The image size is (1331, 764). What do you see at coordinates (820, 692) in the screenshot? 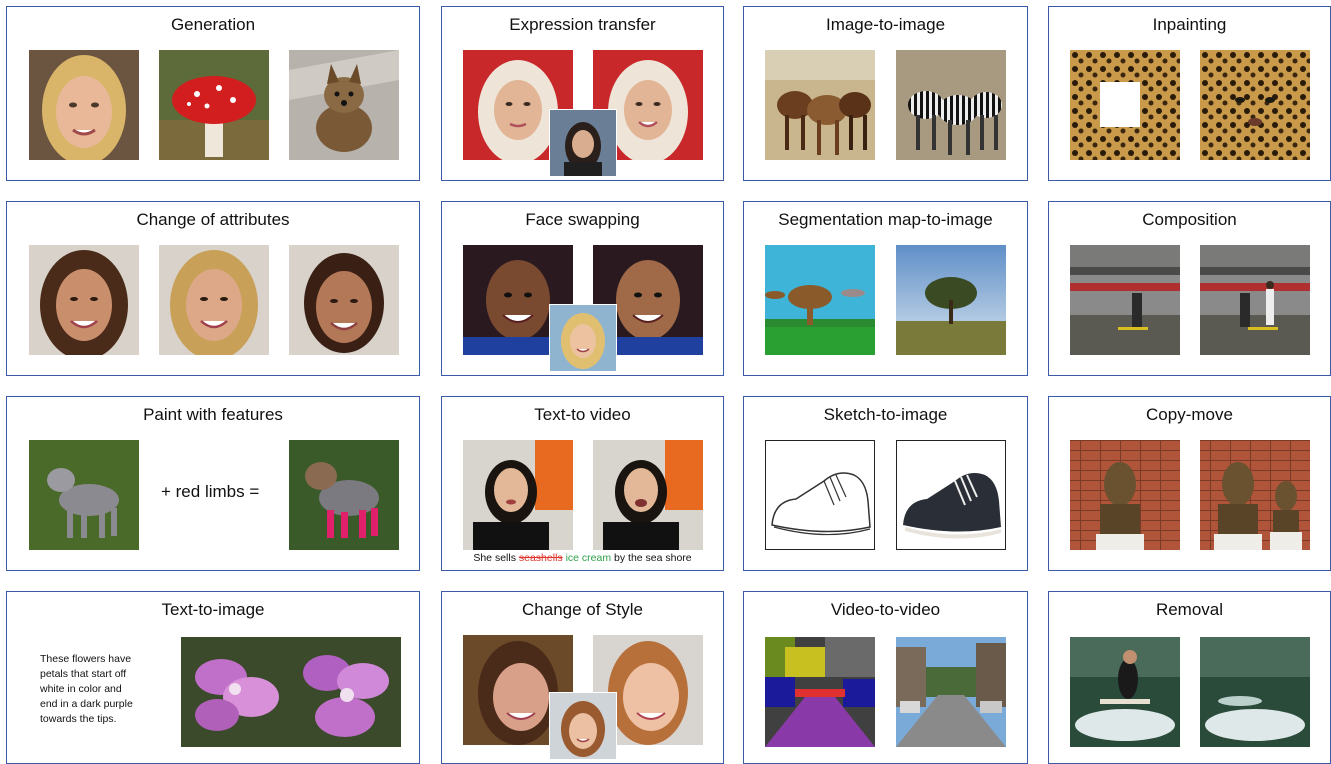
I see `semantic-video-frame` at bounding box center [820, 692].